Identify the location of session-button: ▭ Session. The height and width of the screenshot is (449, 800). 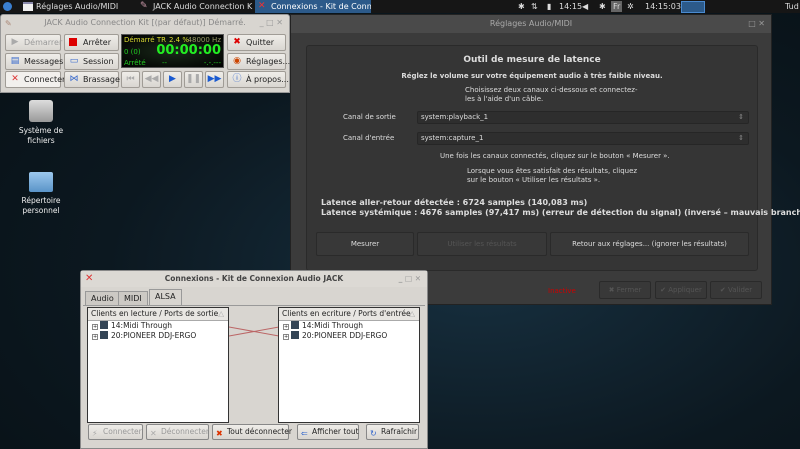
(91, 61).